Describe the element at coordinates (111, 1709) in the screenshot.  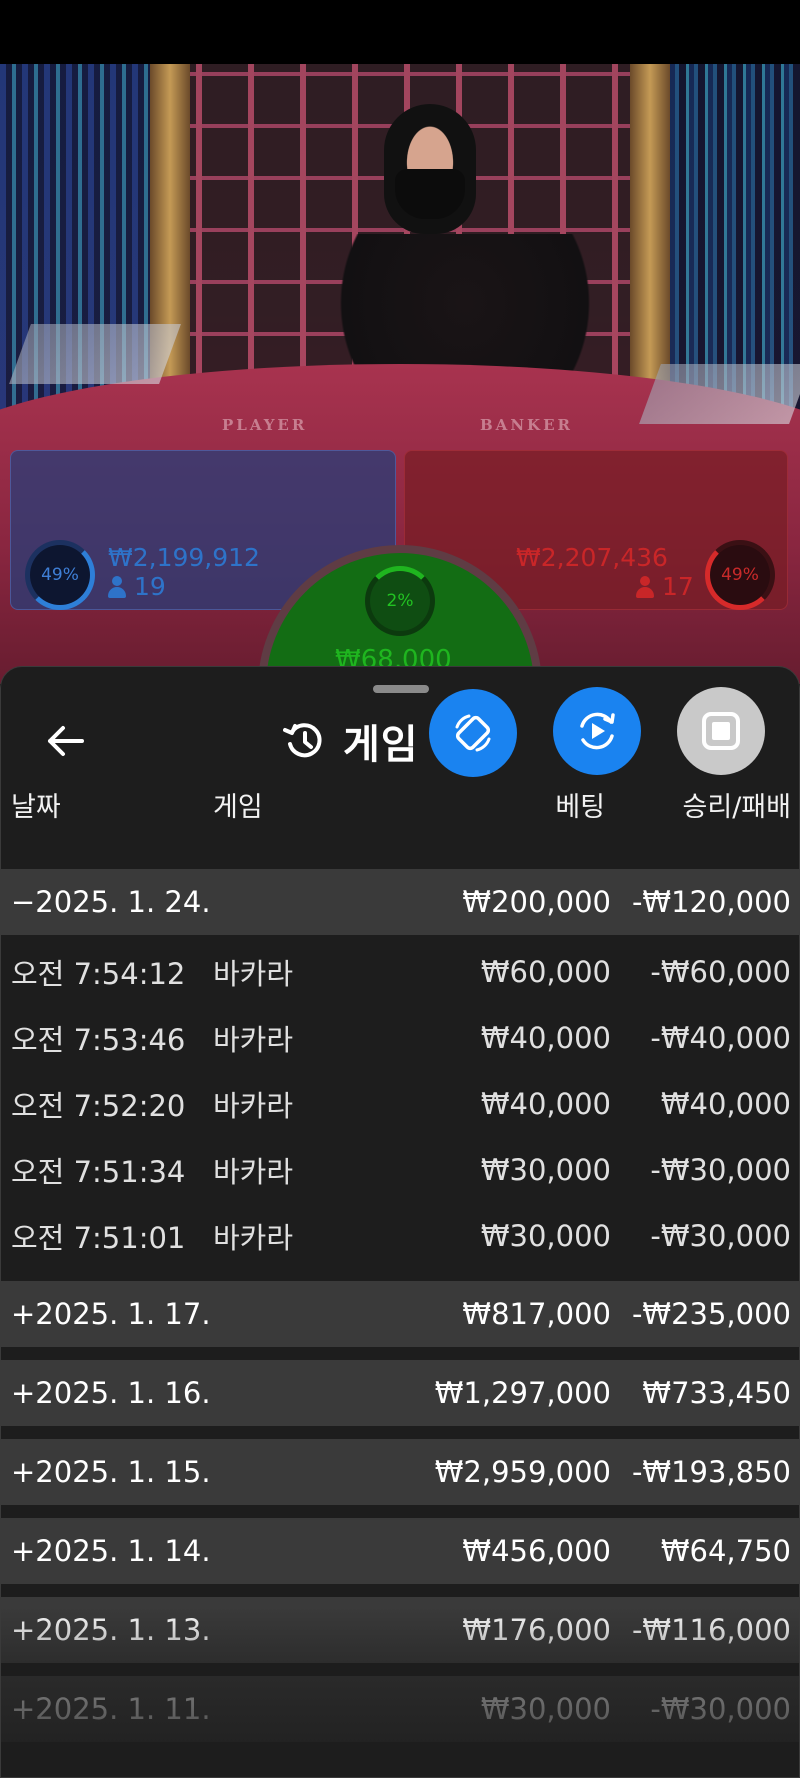
I see `day-date: +2025. 1. 11.` at that location.